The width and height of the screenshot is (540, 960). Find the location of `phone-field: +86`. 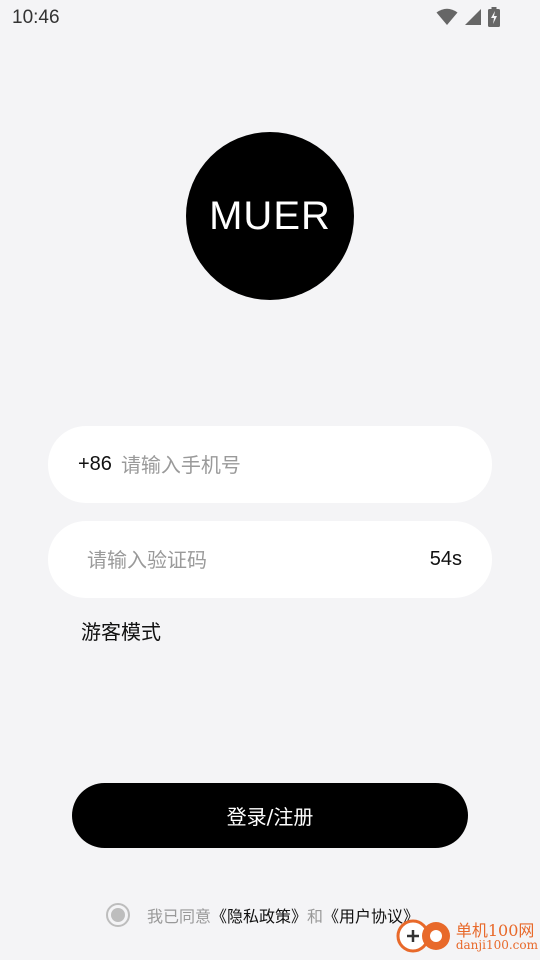

phone-field: +86 is located at coordinates (270, 464).